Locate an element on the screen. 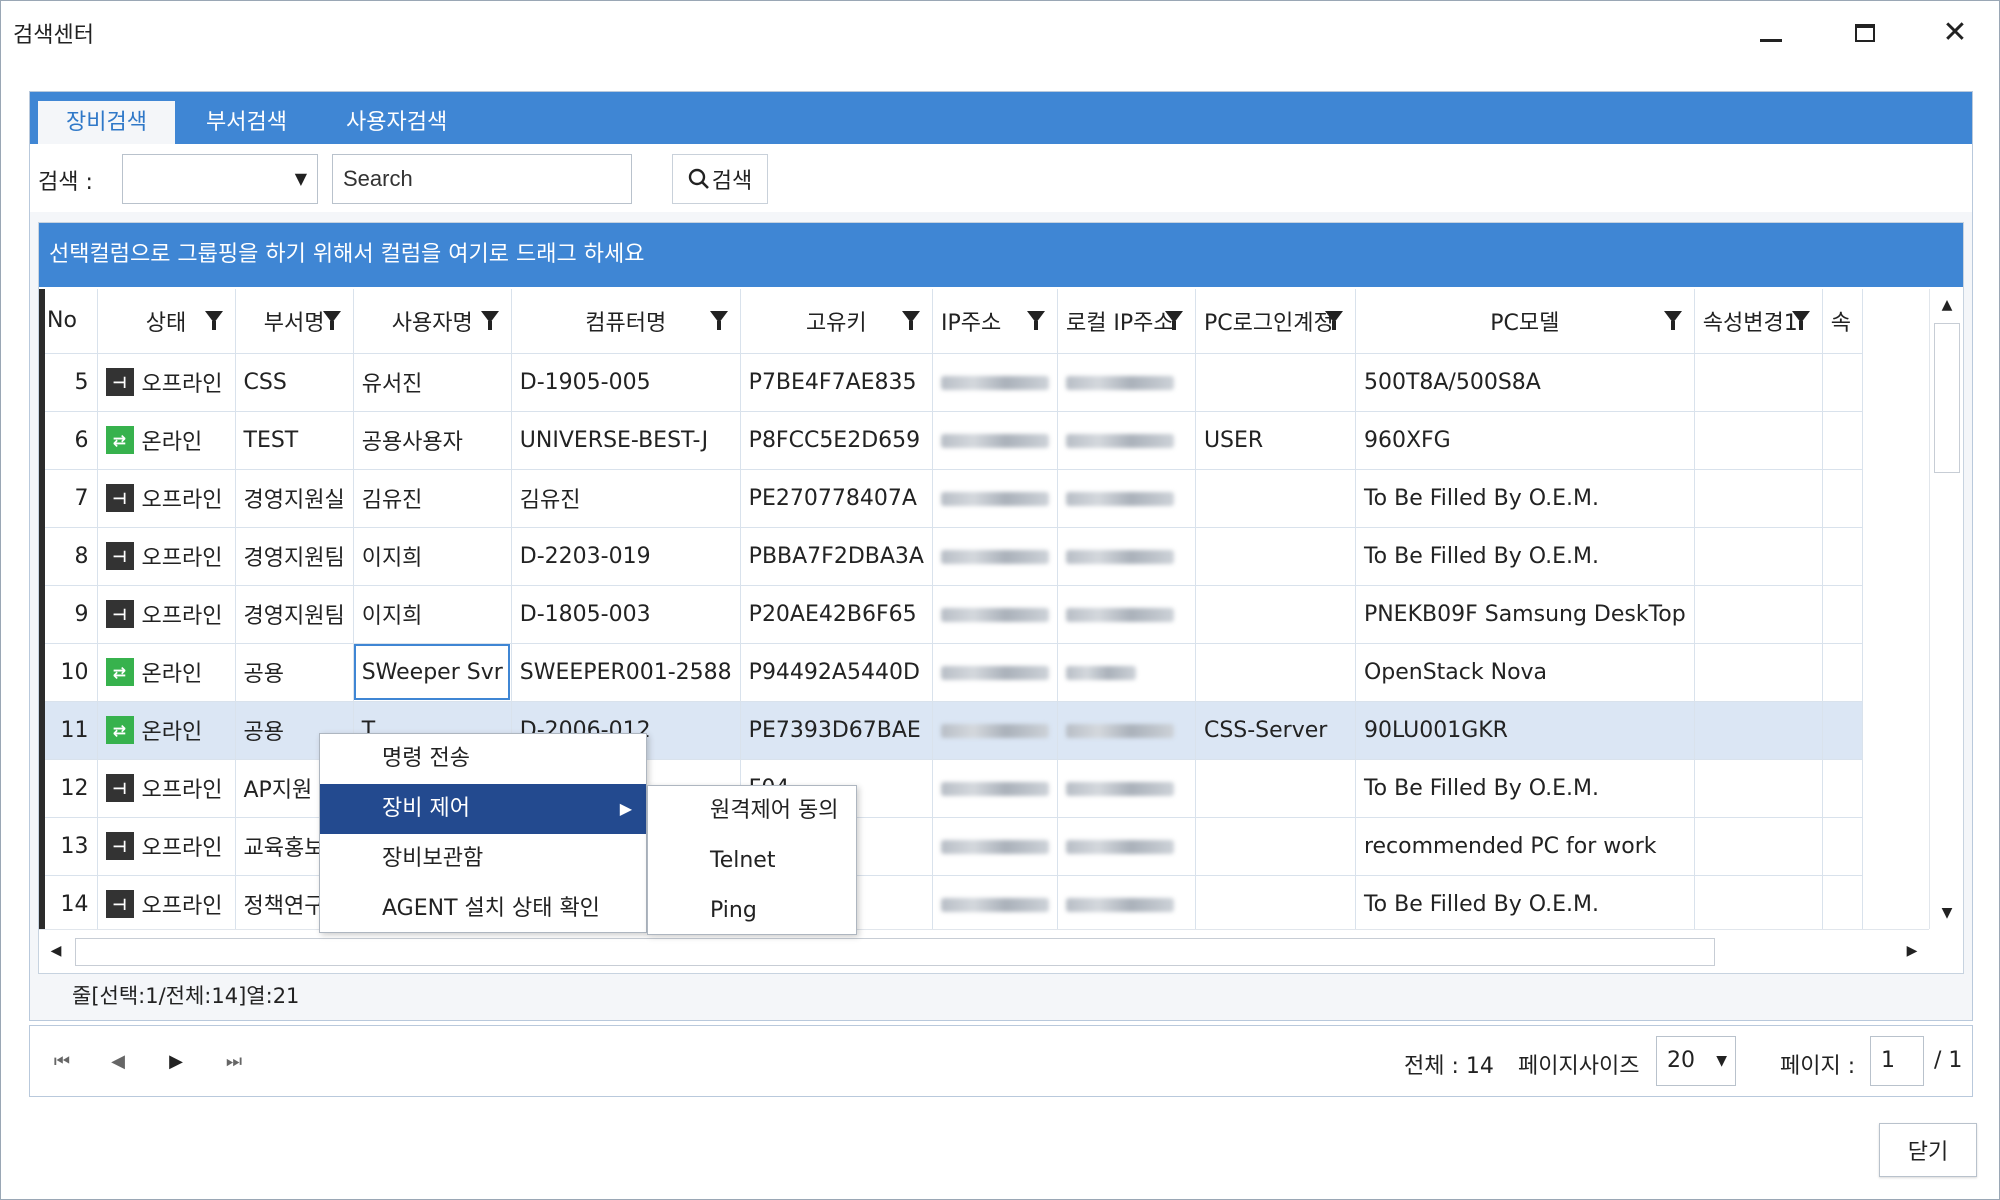 This screenshot has height=1200, width=2000. last-page-icon: ⏭ is located at coordinates (234, 1062).